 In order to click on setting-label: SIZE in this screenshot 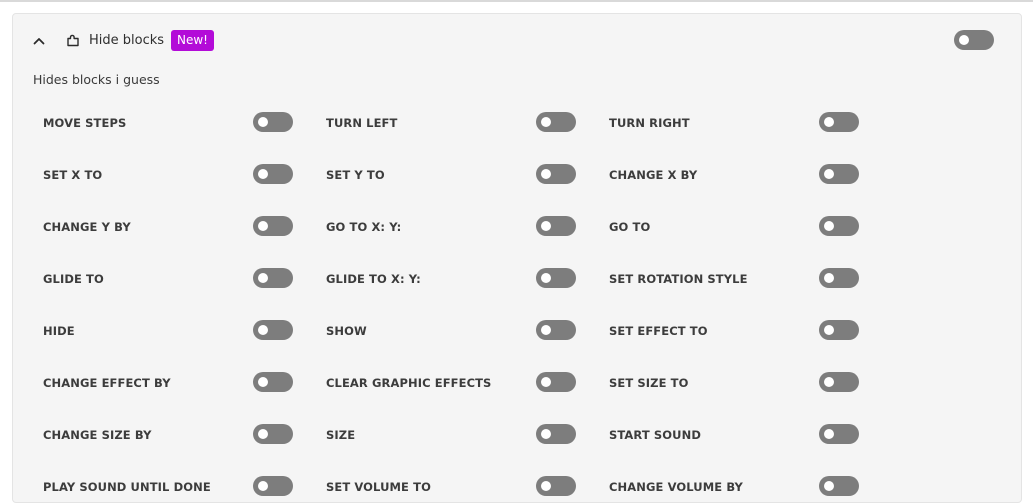, I will do `click(341, 435)`.